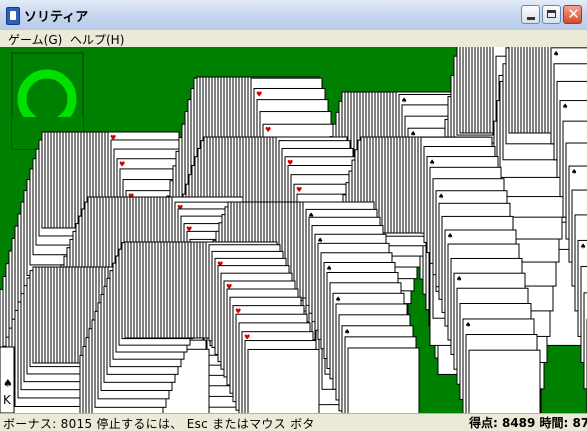 This screenshot has width=587, height=431. What do you see at coordinates (97, 39) in the screenshot?
I see `menu-help: ヘルプ(H)` at bounding box center [97, 39].